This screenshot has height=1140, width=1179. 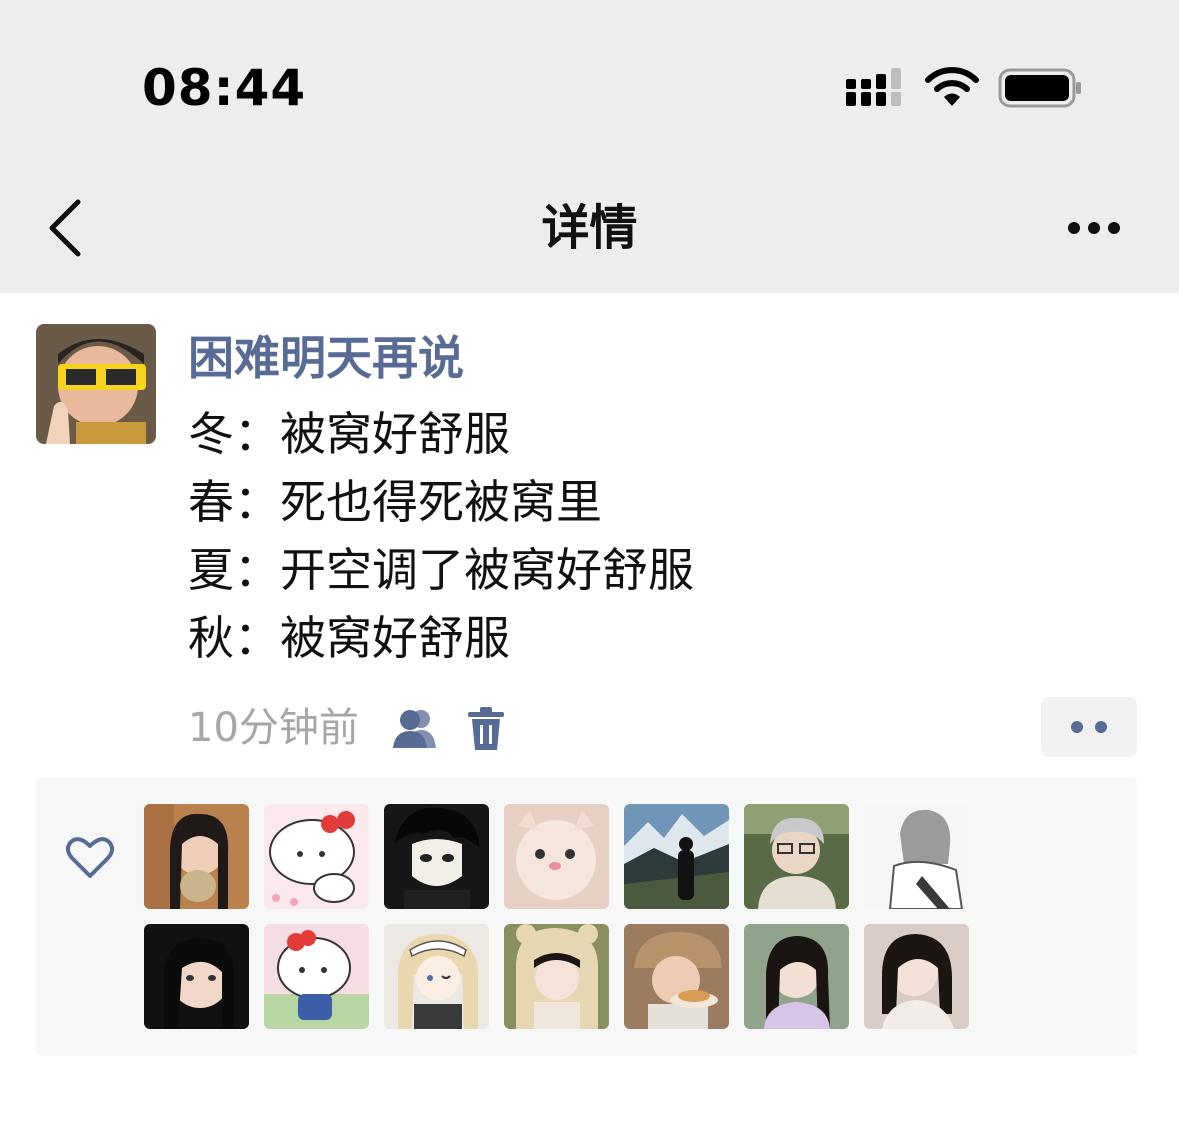 What do you see at coordinates (441, 536) in the screenshot?
I see `post-content: 冬：被窝好舒服 春：死也得死被窝里 夏：开空调了被窝好舒服 秋：被窝好舒服` at bounding box center [441, 536].